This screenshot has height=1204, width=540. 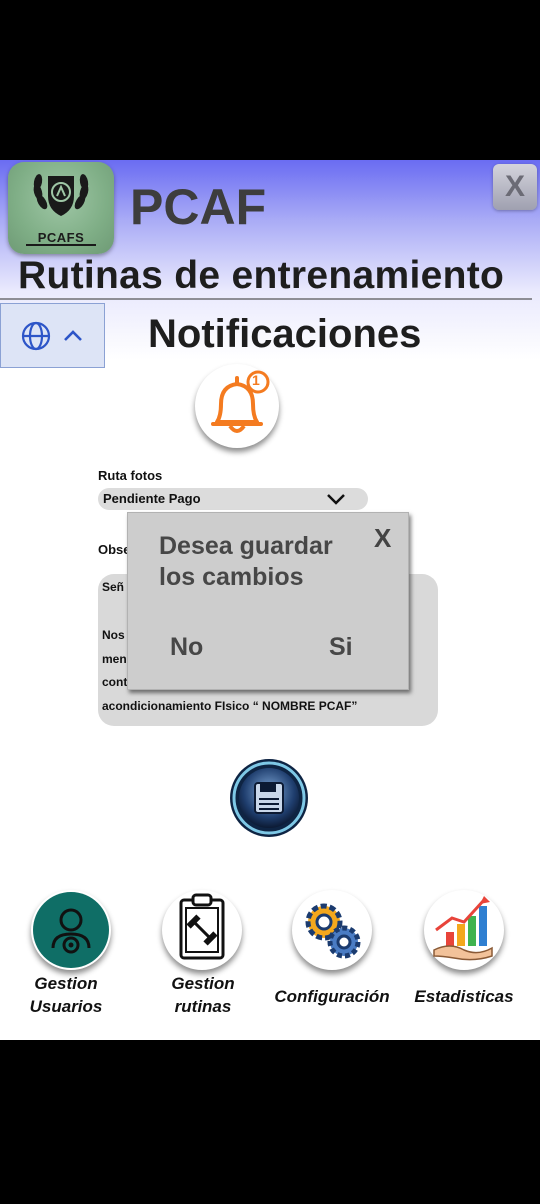 I want to click on close-button: X, so click(x=515, y=187).